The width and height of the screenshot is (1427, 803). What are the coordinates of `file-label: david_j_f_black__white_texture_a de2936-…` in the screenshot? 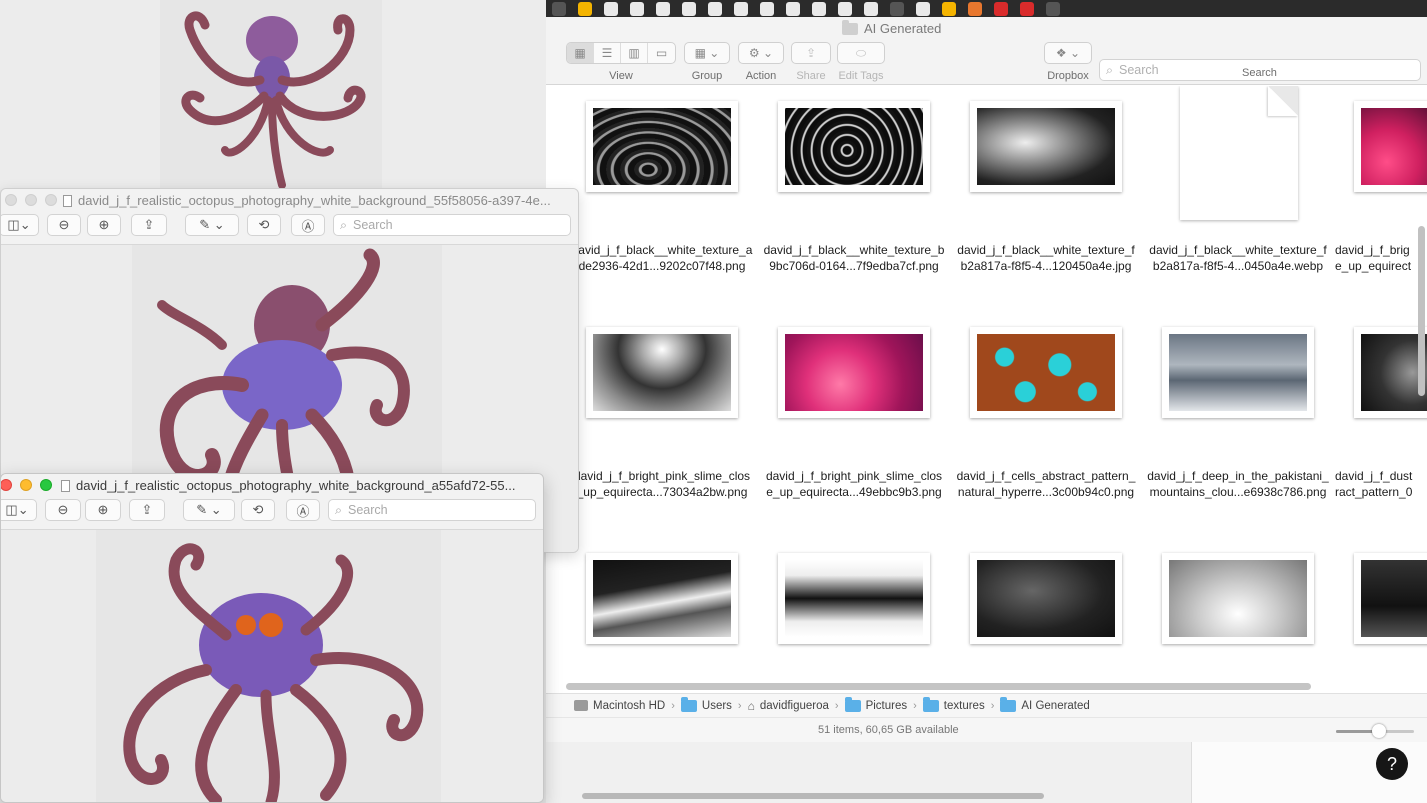 It's located at (662, 258).